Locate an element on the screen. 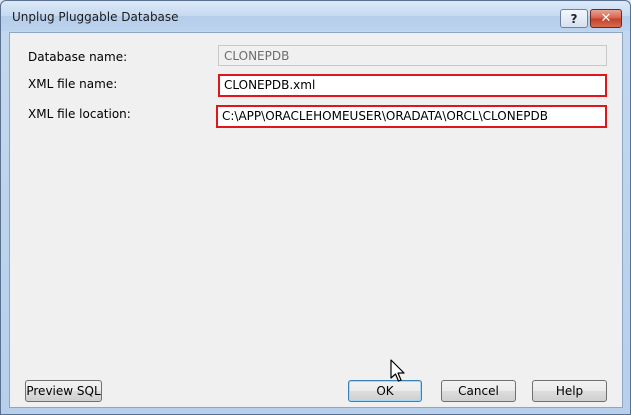 The height and width of the screenshot is (415, 631). mouse-pointer-icon is located at coordinates (397, 370).